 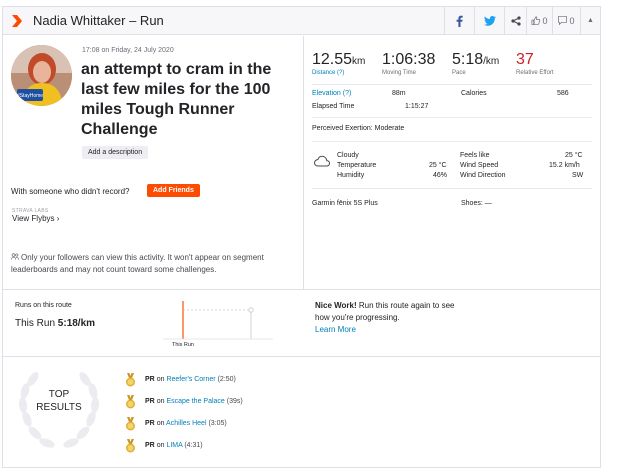 I want to click on share-icon, so click(x=515, y=20).